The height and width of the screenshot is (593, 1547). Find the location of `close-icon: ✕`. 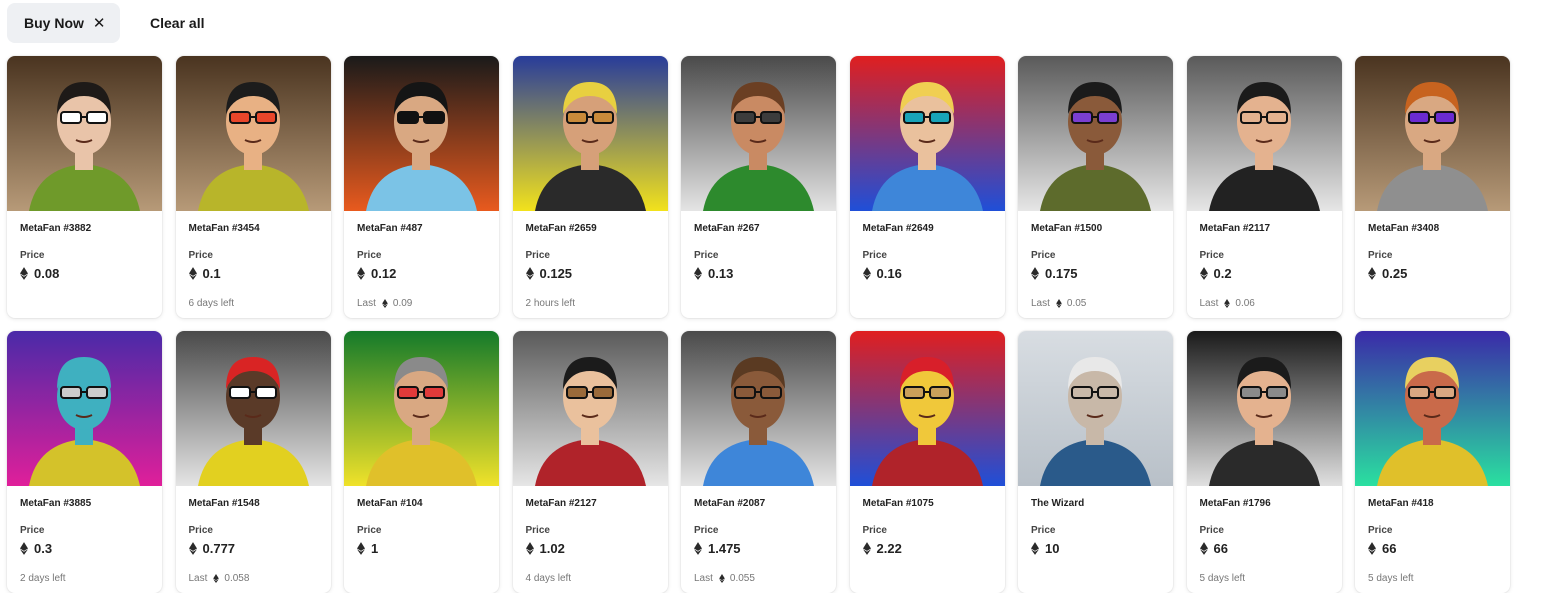

close-icon: ✕ is located at coordinates (99, 23).